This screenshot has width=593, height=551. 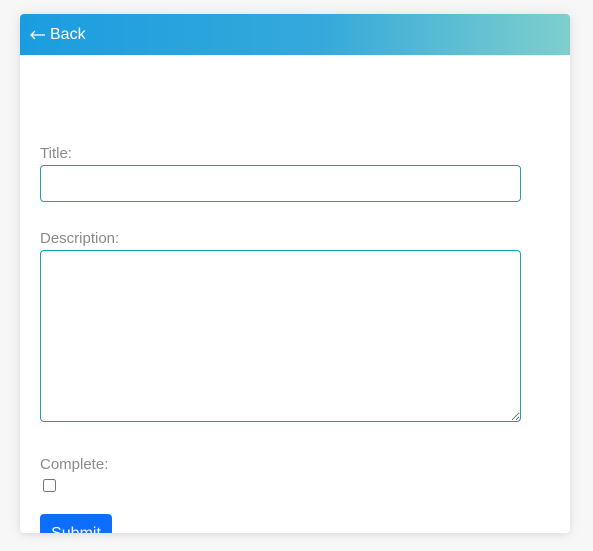 What do you see at coordinates (56, 153) in the screenshot?
I see `title-label: Title:` at bounding box center [56, 153].